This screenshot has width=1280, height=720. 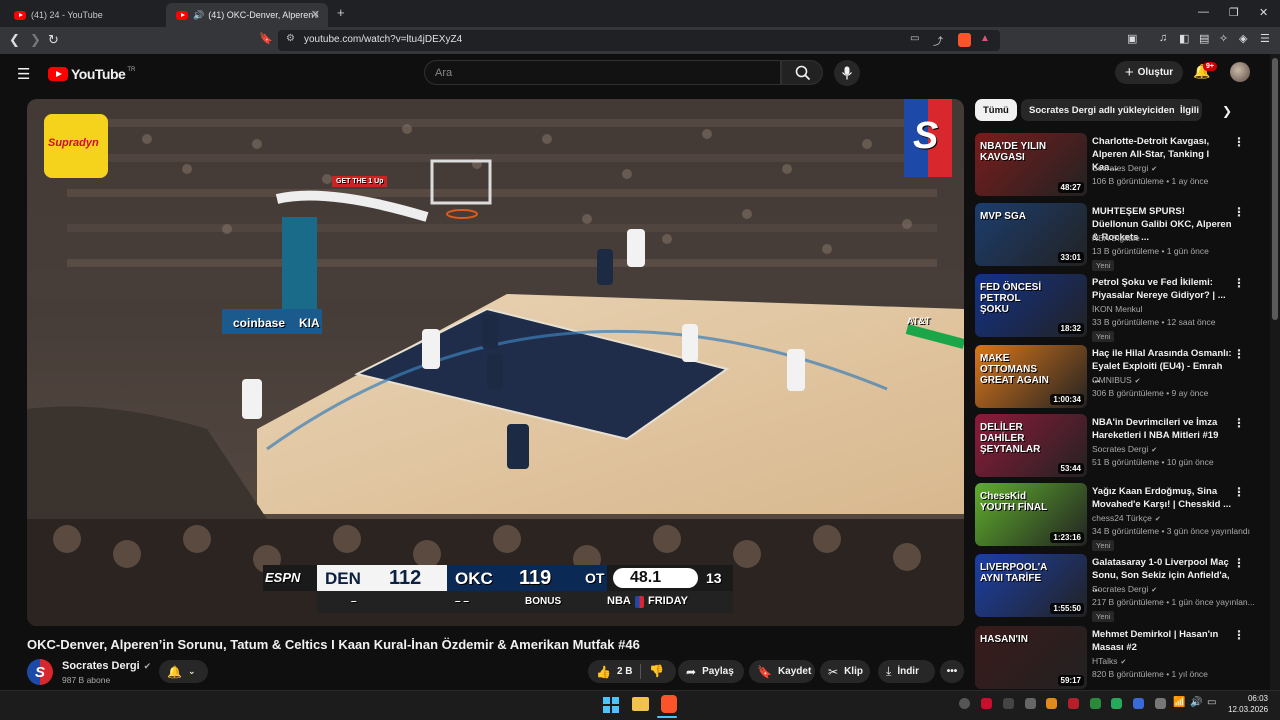 What do you see at coordinates (1234, 12) in the screenshot?
I see `maximize-button: ❐` at bounding box center [1234, 12].